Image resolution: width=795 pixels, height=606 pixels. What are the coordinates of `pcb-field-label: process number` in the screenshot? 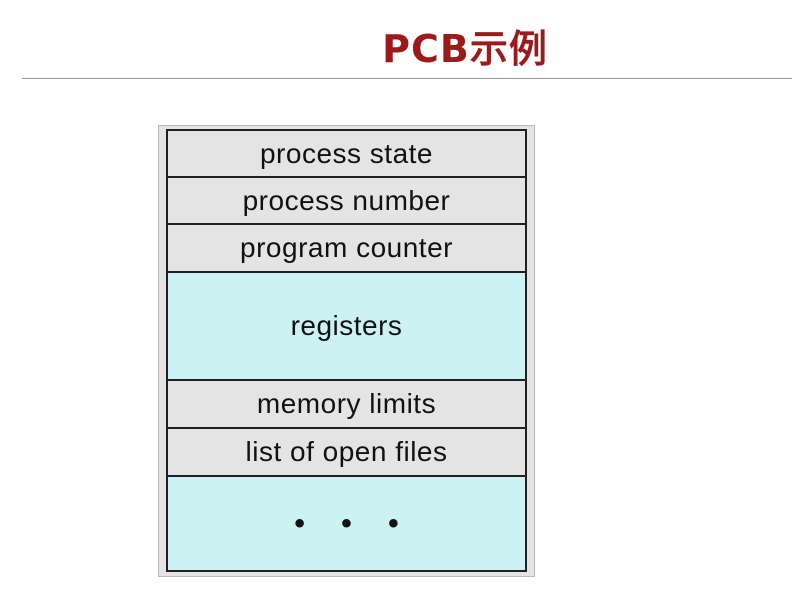 It's located at (346, 200).